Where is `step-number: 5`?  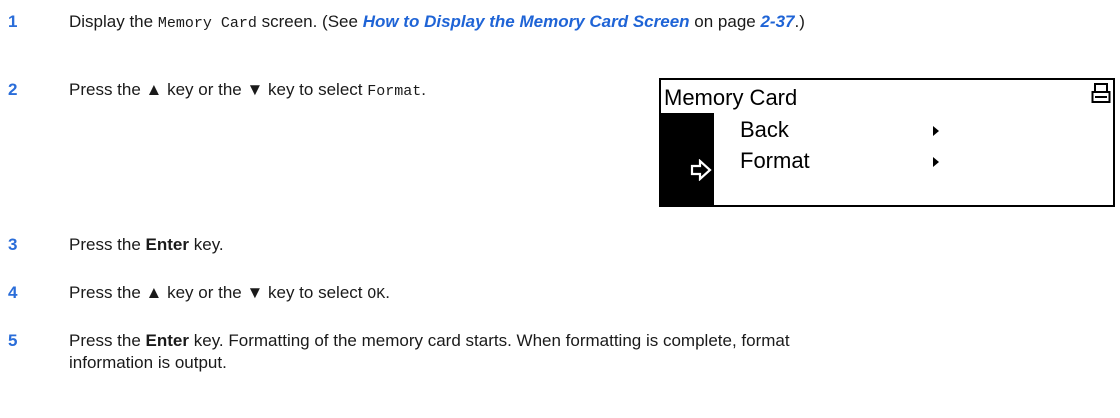
step-number: 5 is located at coordinates (13, 340).